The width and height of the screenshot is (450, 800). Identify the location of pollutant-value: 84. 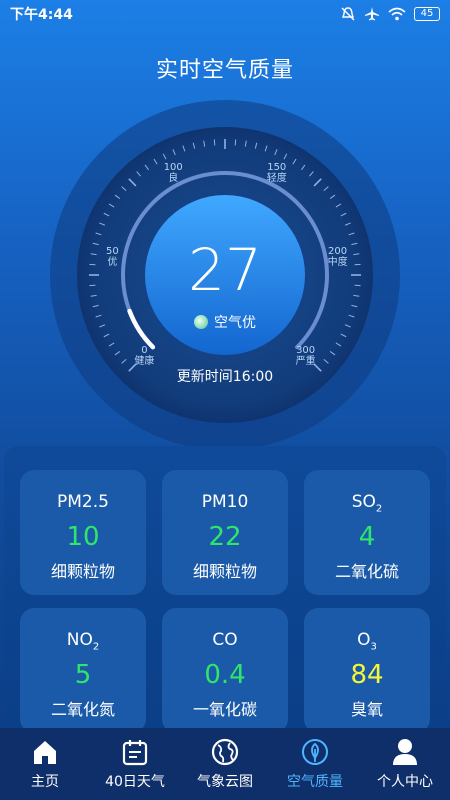
(367, 675).